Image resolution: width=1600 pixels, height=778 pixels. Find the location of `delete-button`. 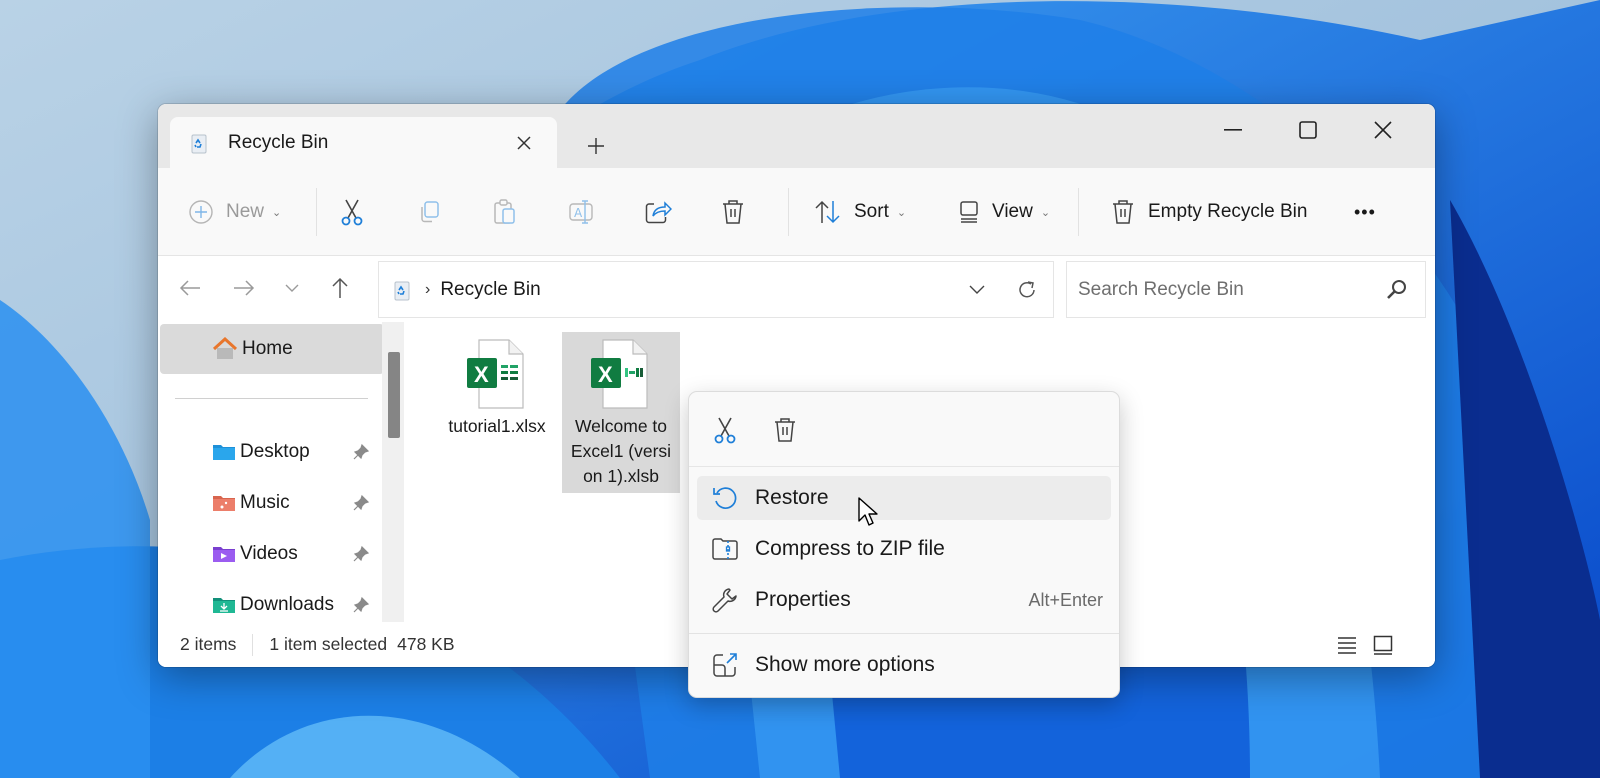

delete-button is located at coordinates (733, 212).